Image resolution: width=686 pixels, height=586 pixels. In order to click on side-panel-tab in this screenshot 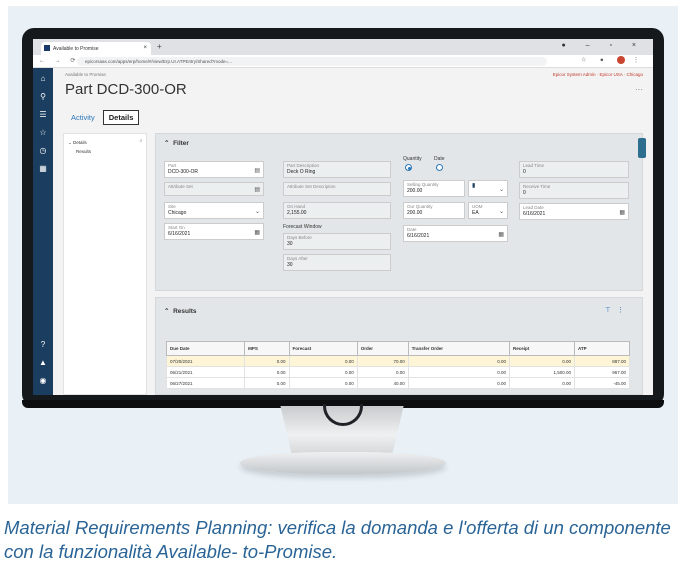, I will do `click(642, 148)`.